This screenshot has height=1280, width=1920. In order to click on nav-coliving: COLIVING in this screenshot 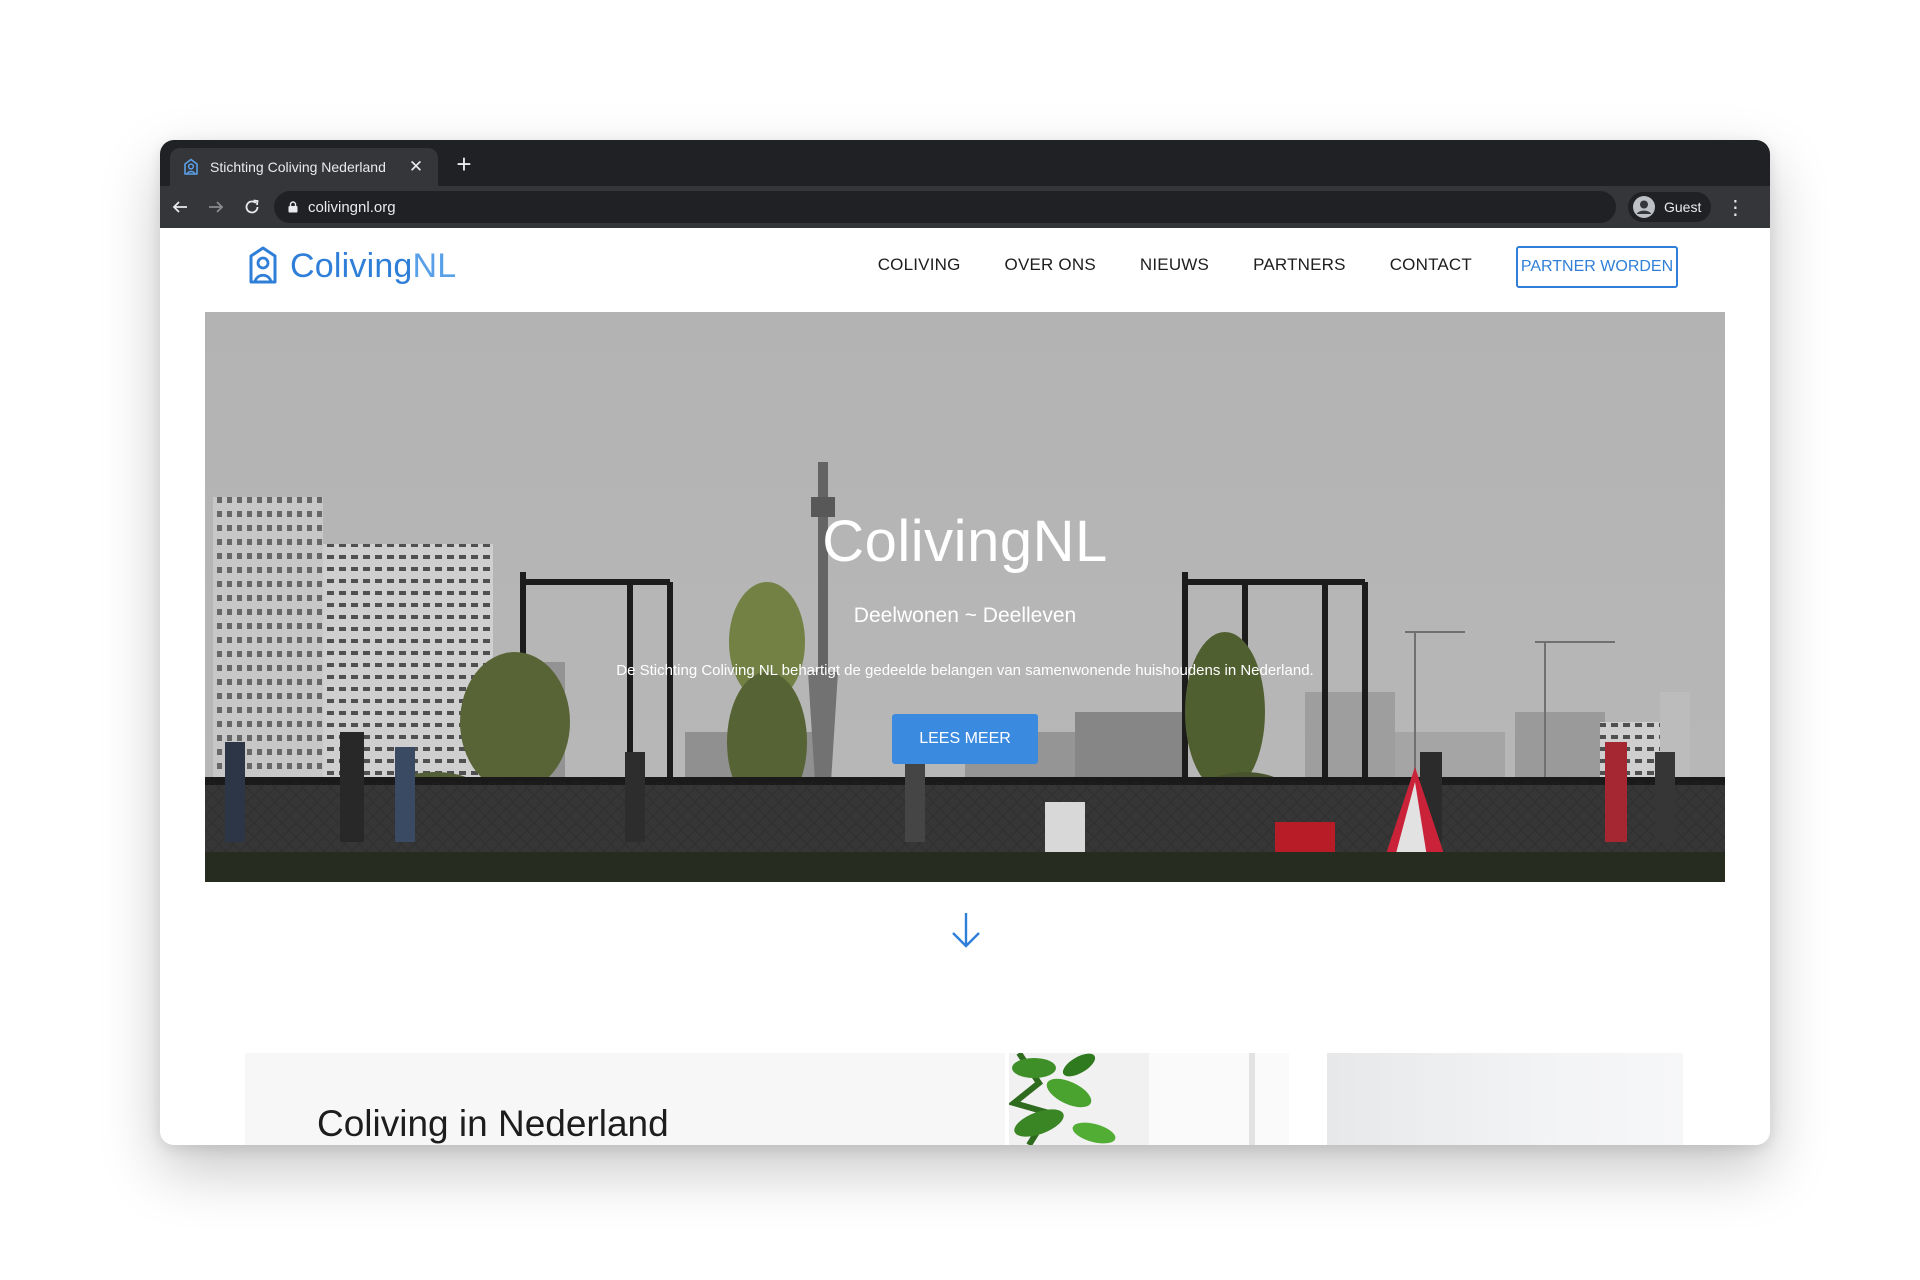, I will do `click(919, 265)`.